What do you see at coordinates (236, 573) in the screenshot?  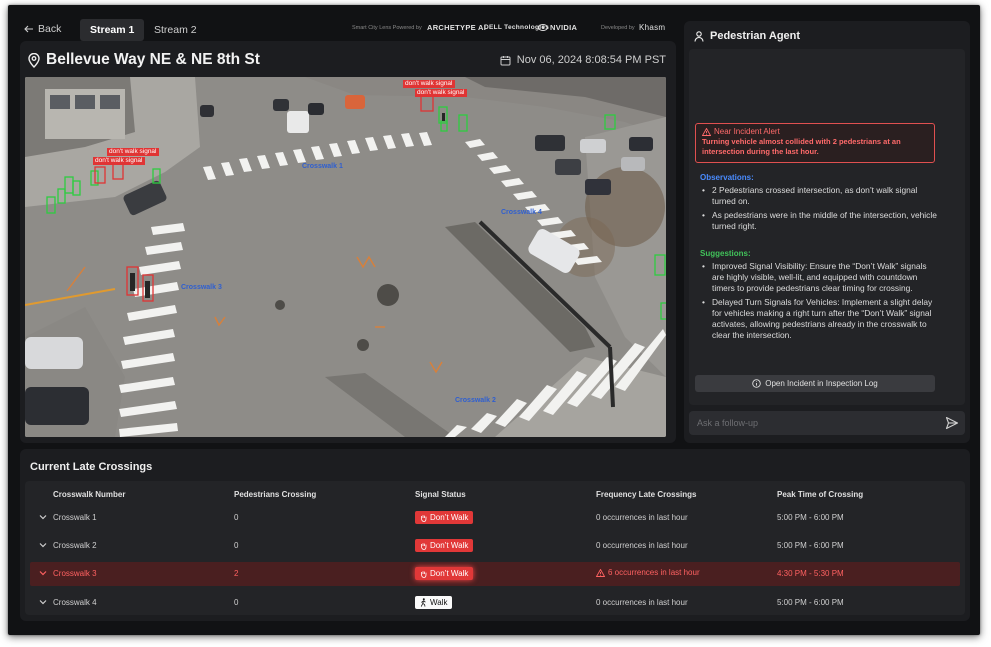 I see `pedestrian-count: 2` at bounding box center [236, 573].